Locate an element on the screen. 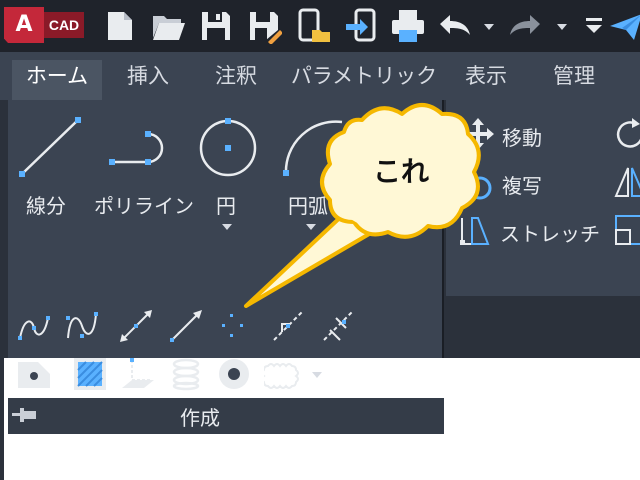 The image size is (640, 480). donut-icon is located at coordinates (234, 374).